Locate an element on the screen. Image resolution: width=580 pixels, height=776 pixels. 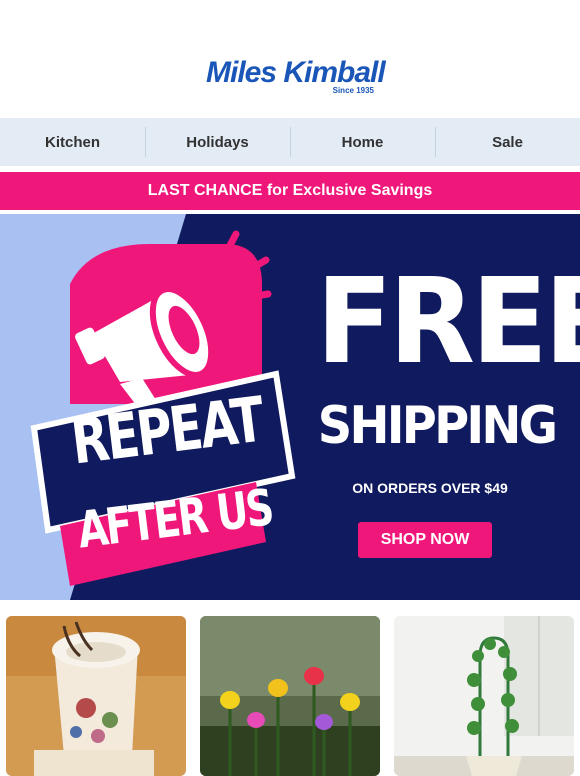
nav-item-holidays: Holidays is located at coordinates (217, 142).